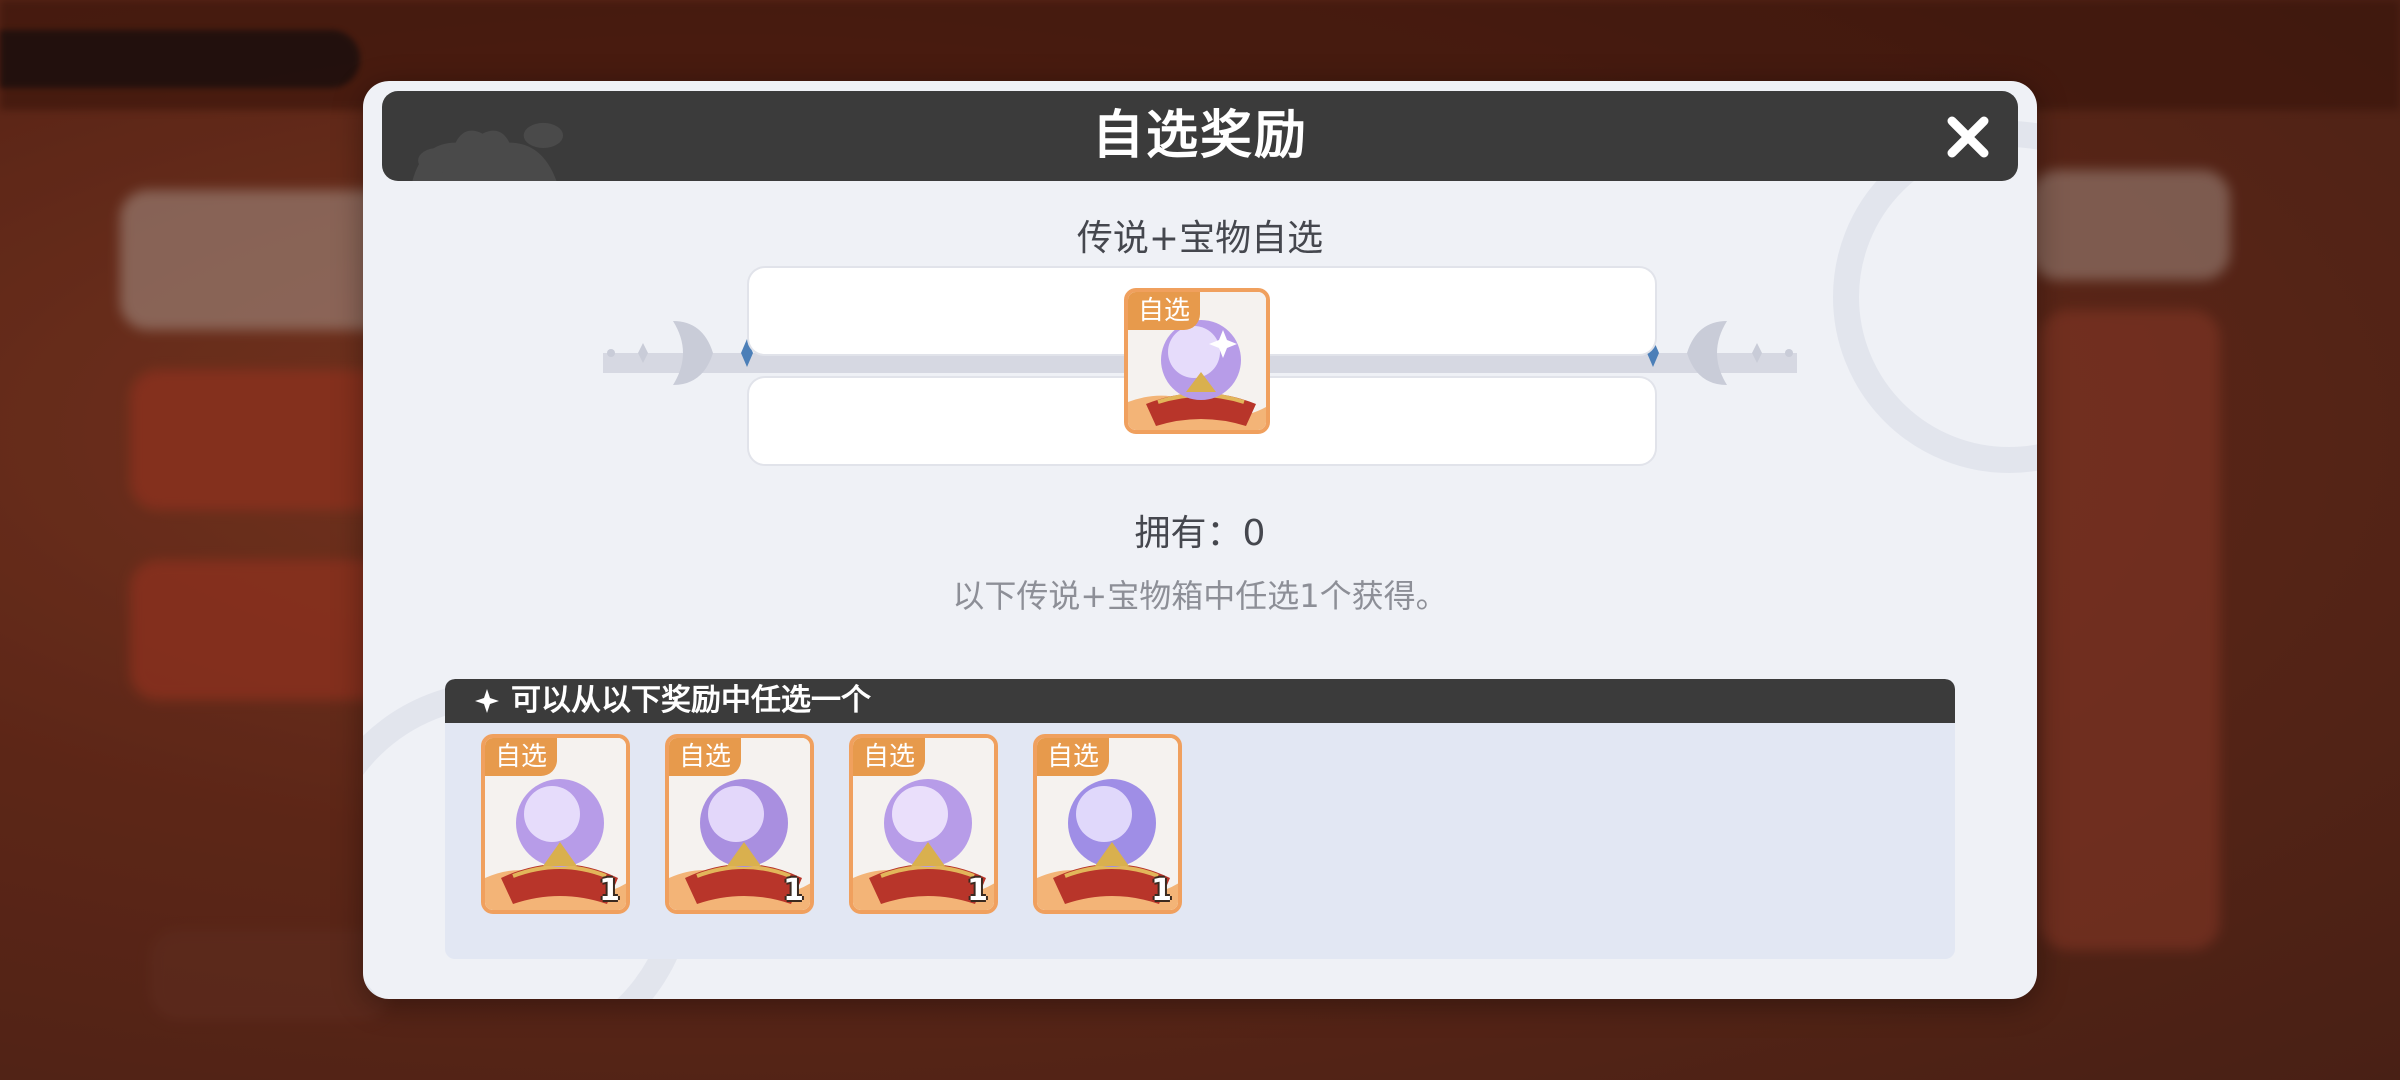 The height and width of the screenshot is (1080, 2400). Describe the element at coordinates (680, 353) in the screenshot. I see `left-ornament-icon` at that location.